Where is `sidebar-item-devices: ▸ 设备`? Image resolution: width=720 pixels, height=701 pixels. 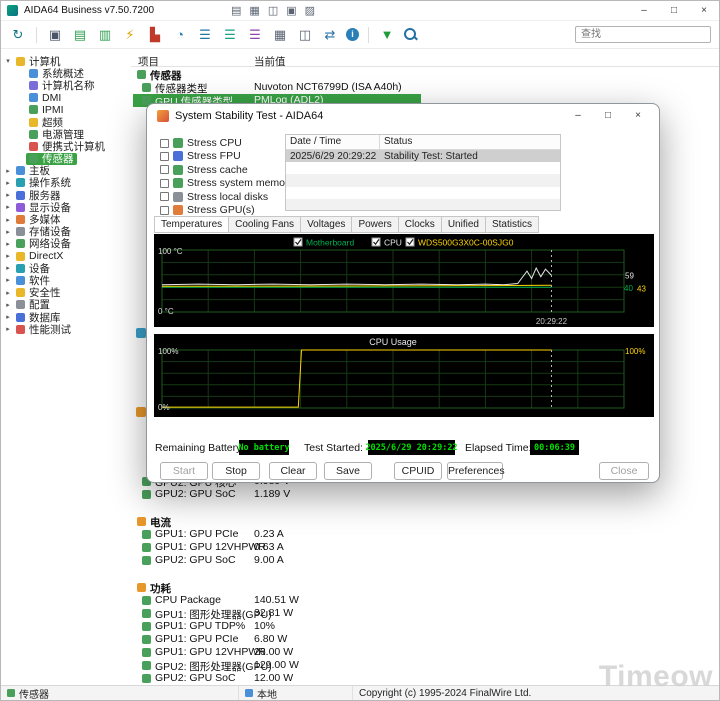
sidebar-item-devices: ▸ 设备 is located at coordinates (66, 268).